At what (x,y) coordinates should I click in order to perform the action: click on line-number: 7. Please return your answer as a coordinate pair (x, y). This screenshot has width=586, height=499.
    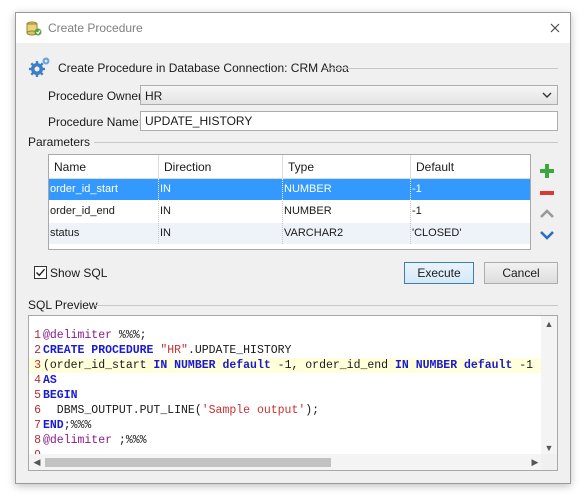
    Looking at the image, I should click on (37, 425).